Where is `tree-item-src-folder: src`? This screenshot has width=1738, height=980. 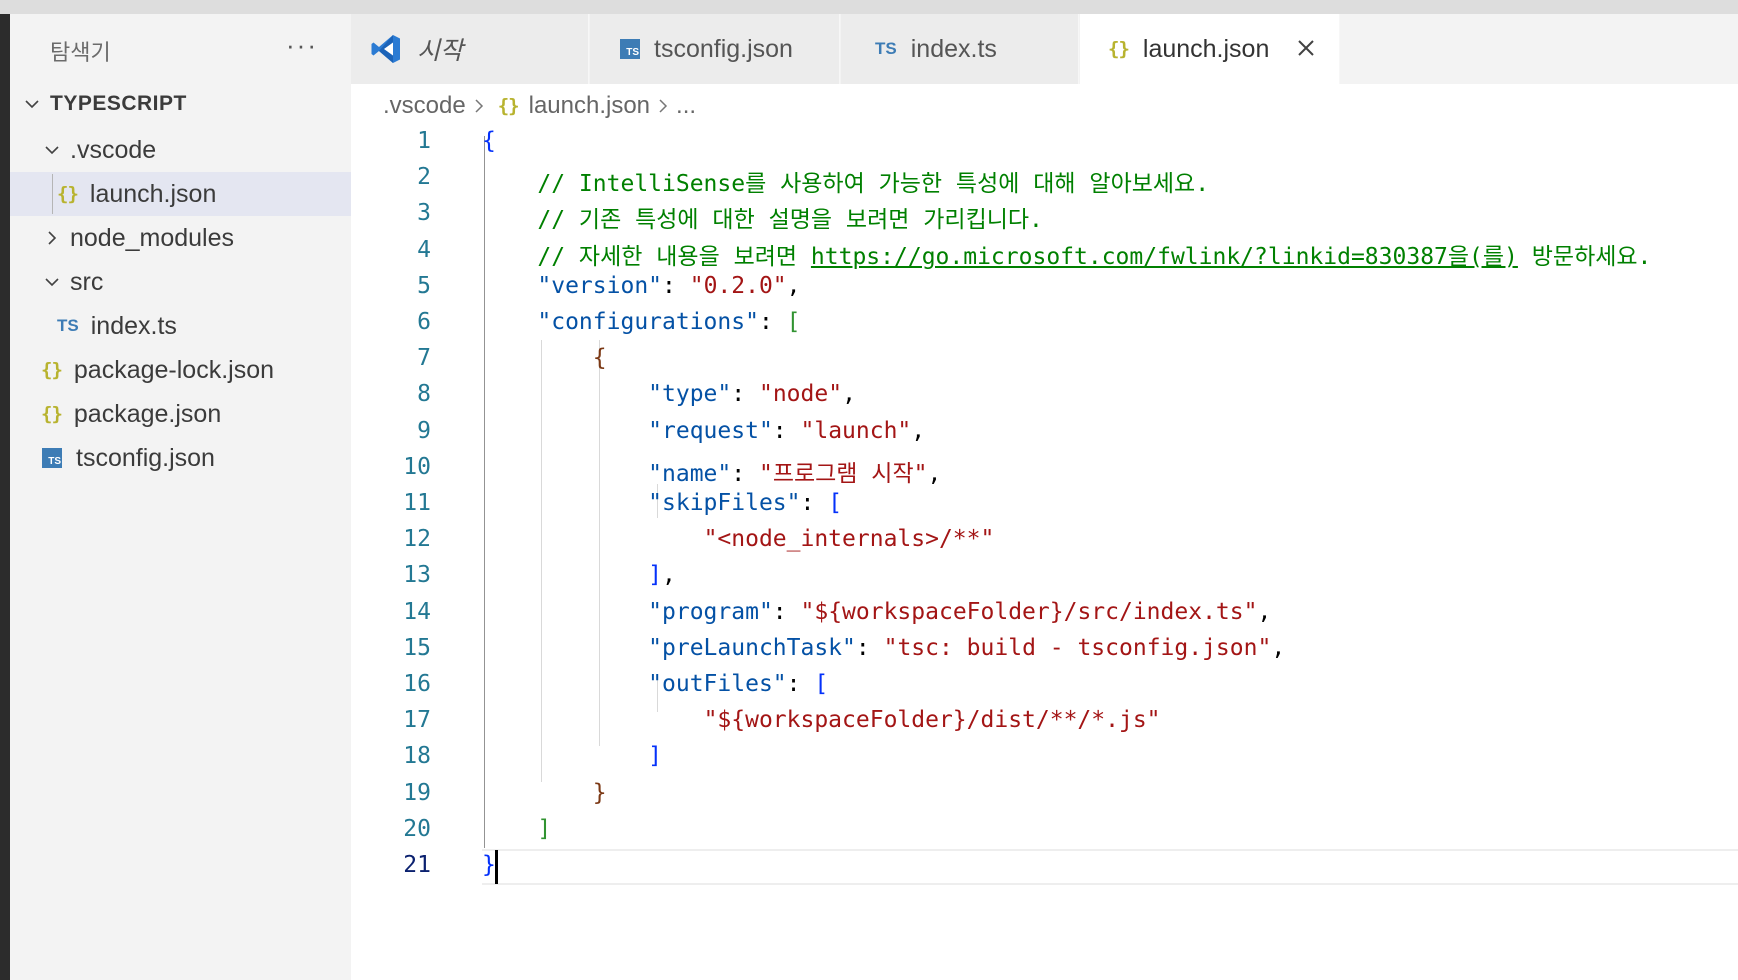 tree-item-src-folder: src is located at coordinates (180, 282).